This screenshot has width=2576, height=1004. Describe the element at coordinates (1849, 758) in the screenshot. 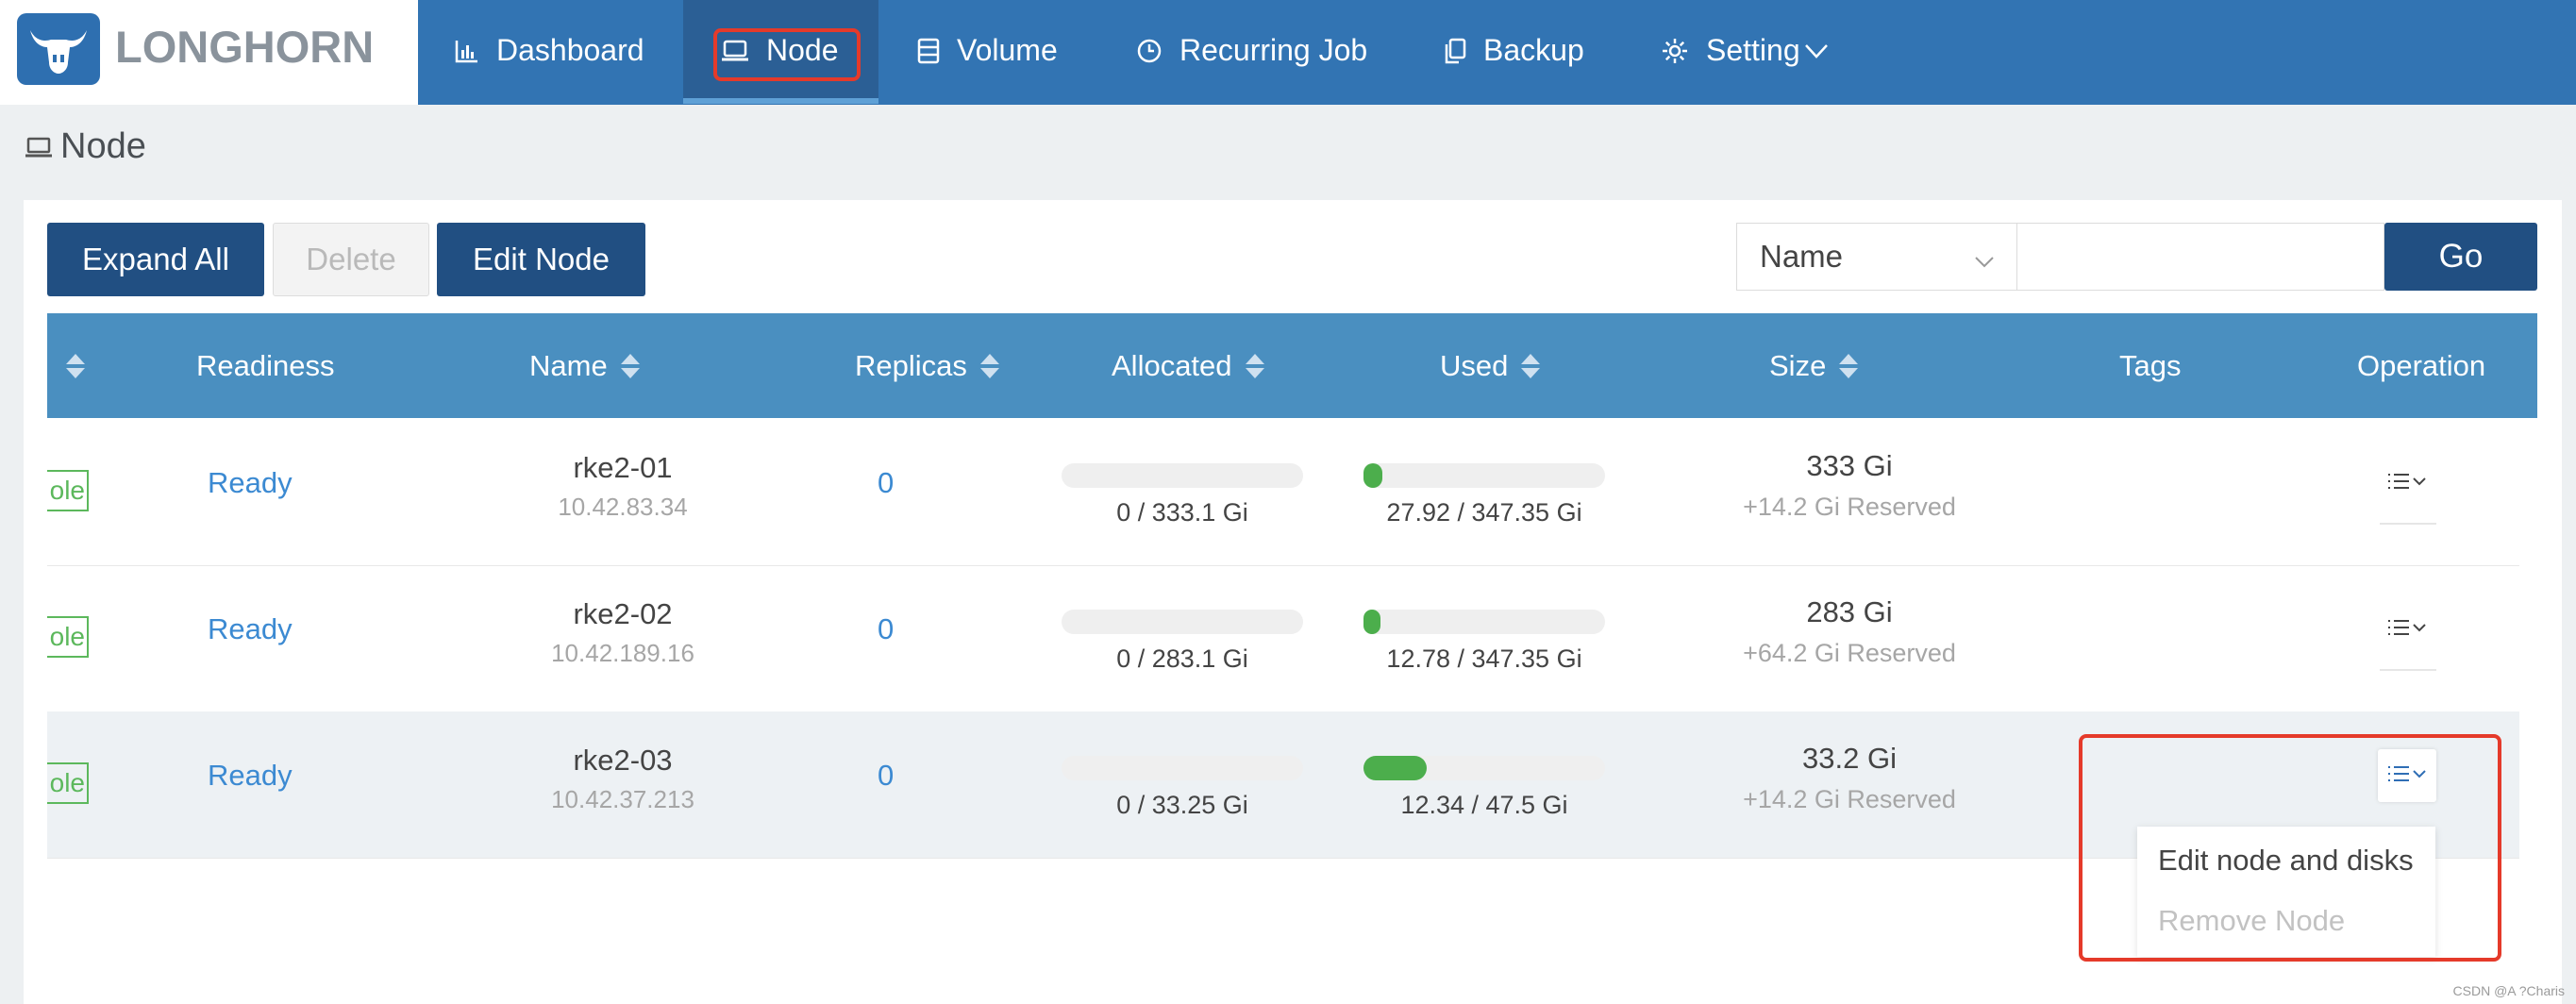

I see `size-value: 33.2 Gi` at that location.